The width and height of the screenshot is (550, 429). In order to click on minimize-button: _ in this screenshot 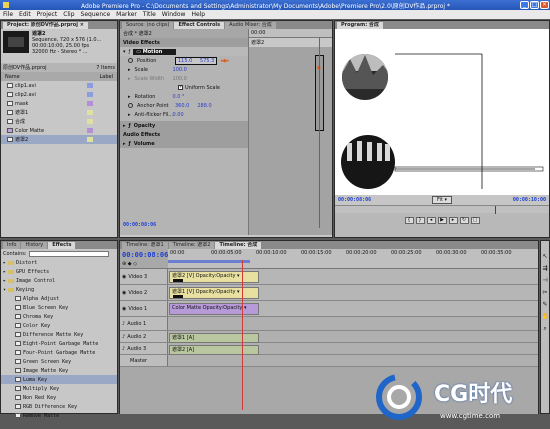, I will do `click(524, 5)`.